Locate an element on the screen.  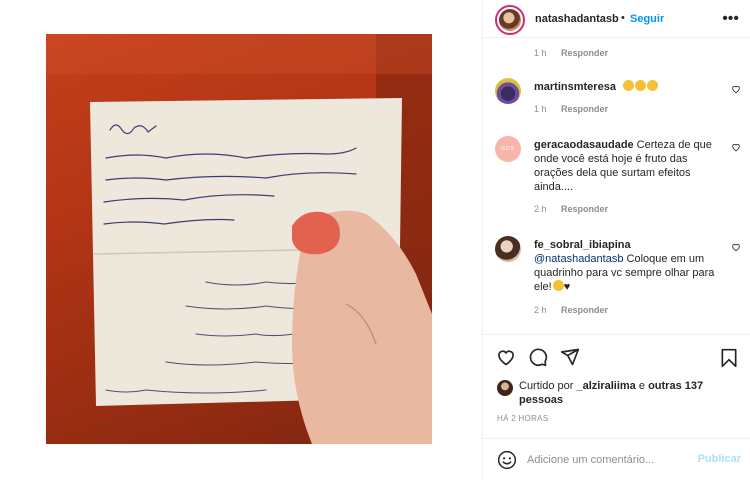
like-heart-icon is located at coordinates (506, 357).